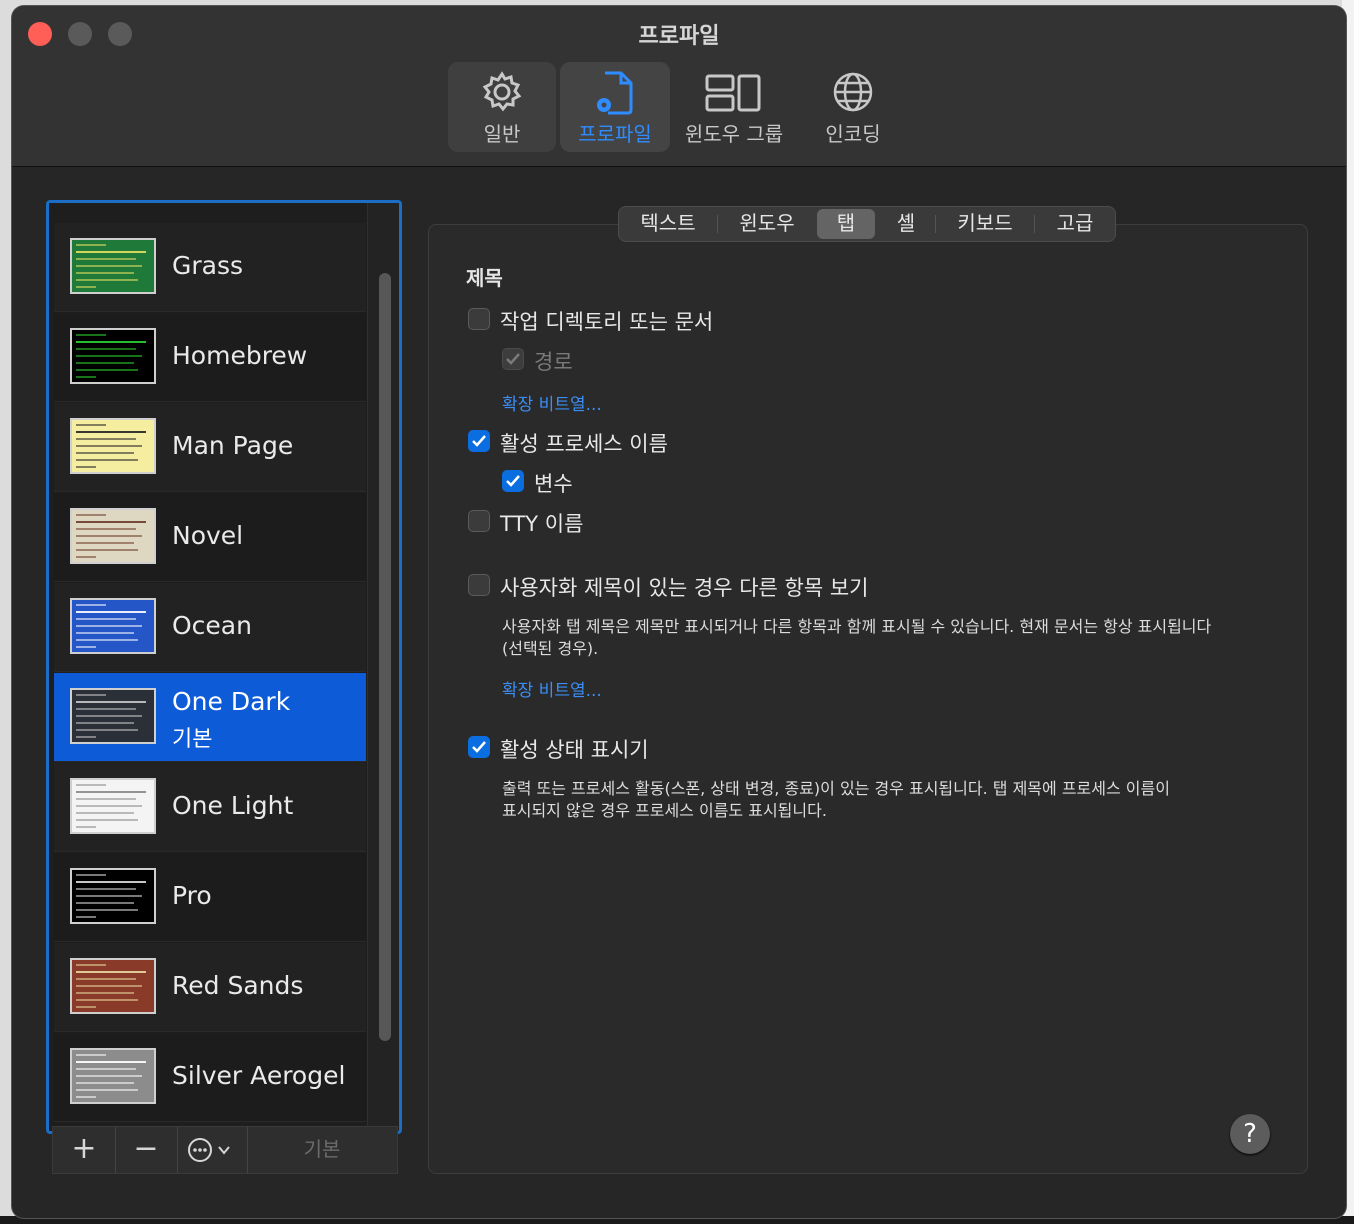 This screenshot has width=1354, height=1224. I want to click on toolbar-profiles: 프로파일, so click(615, 107).